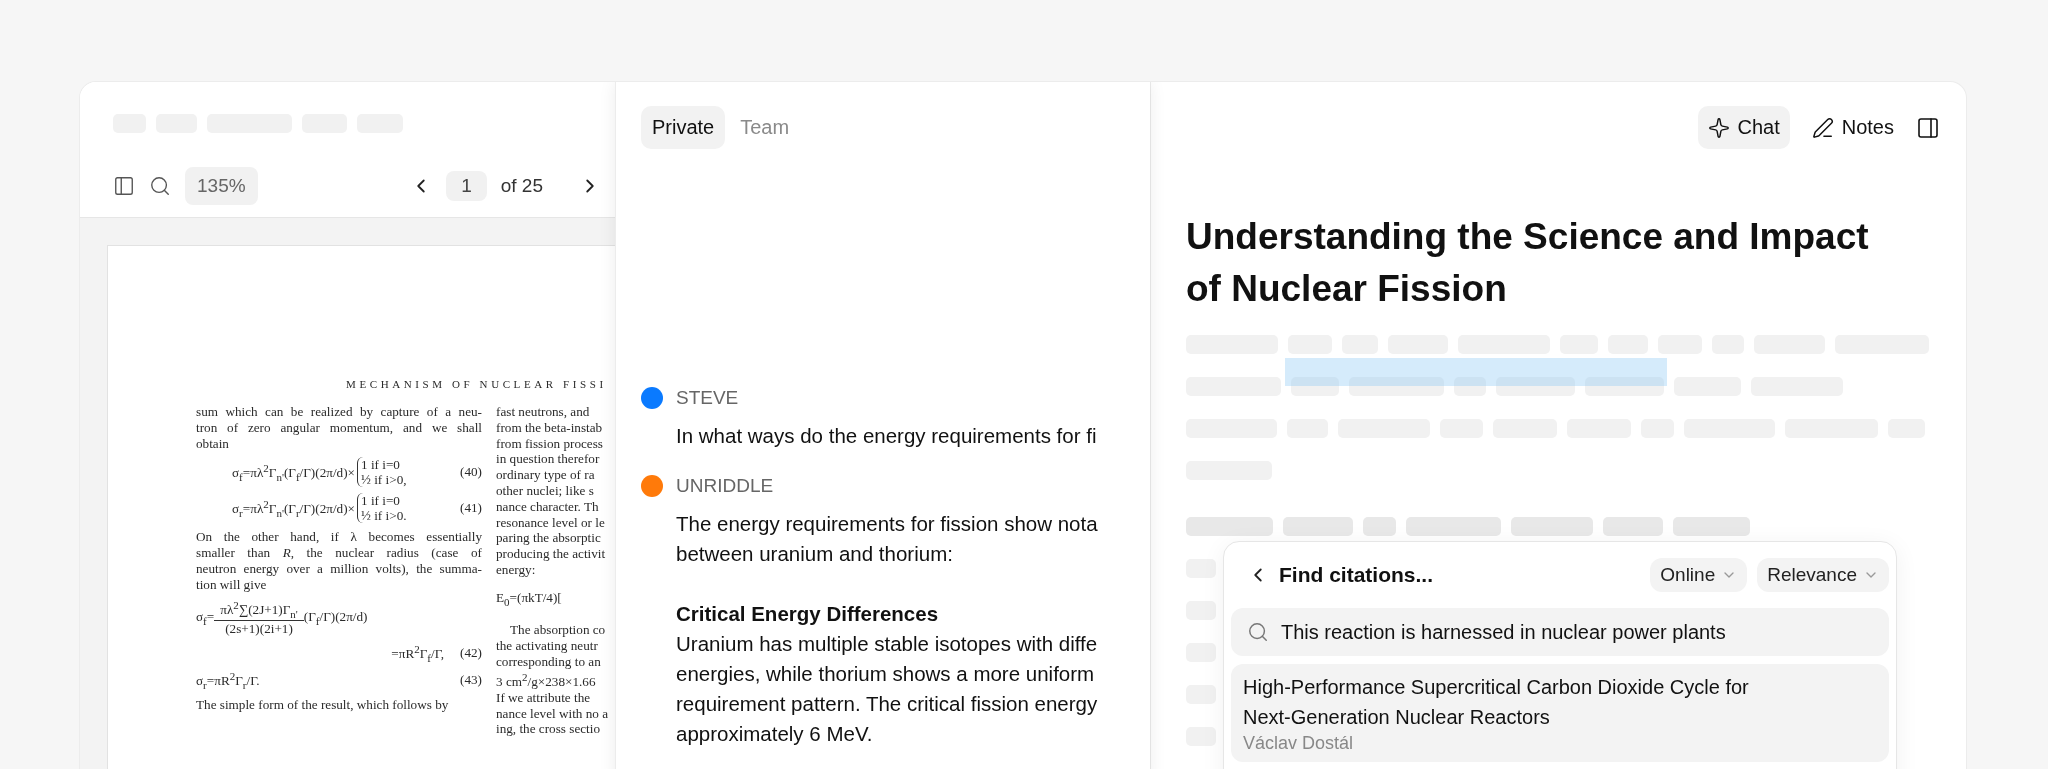 The image size is (2048, 769). What do you see at coordinates (221, 186) in the screenshot?
I see `zoom-level: 135%` at bounding box center [221, 186].